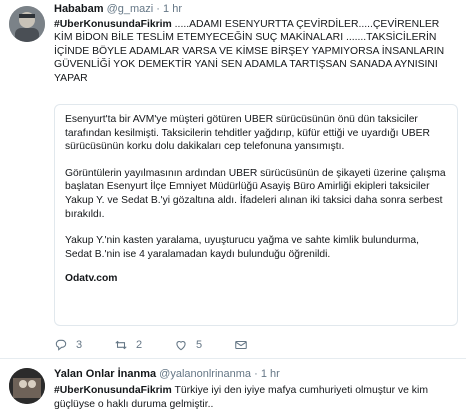  What do you see at coordinates (139, 345) in the screenshot?
I see `retweet-count: 2` at bounding box center [139, 345].